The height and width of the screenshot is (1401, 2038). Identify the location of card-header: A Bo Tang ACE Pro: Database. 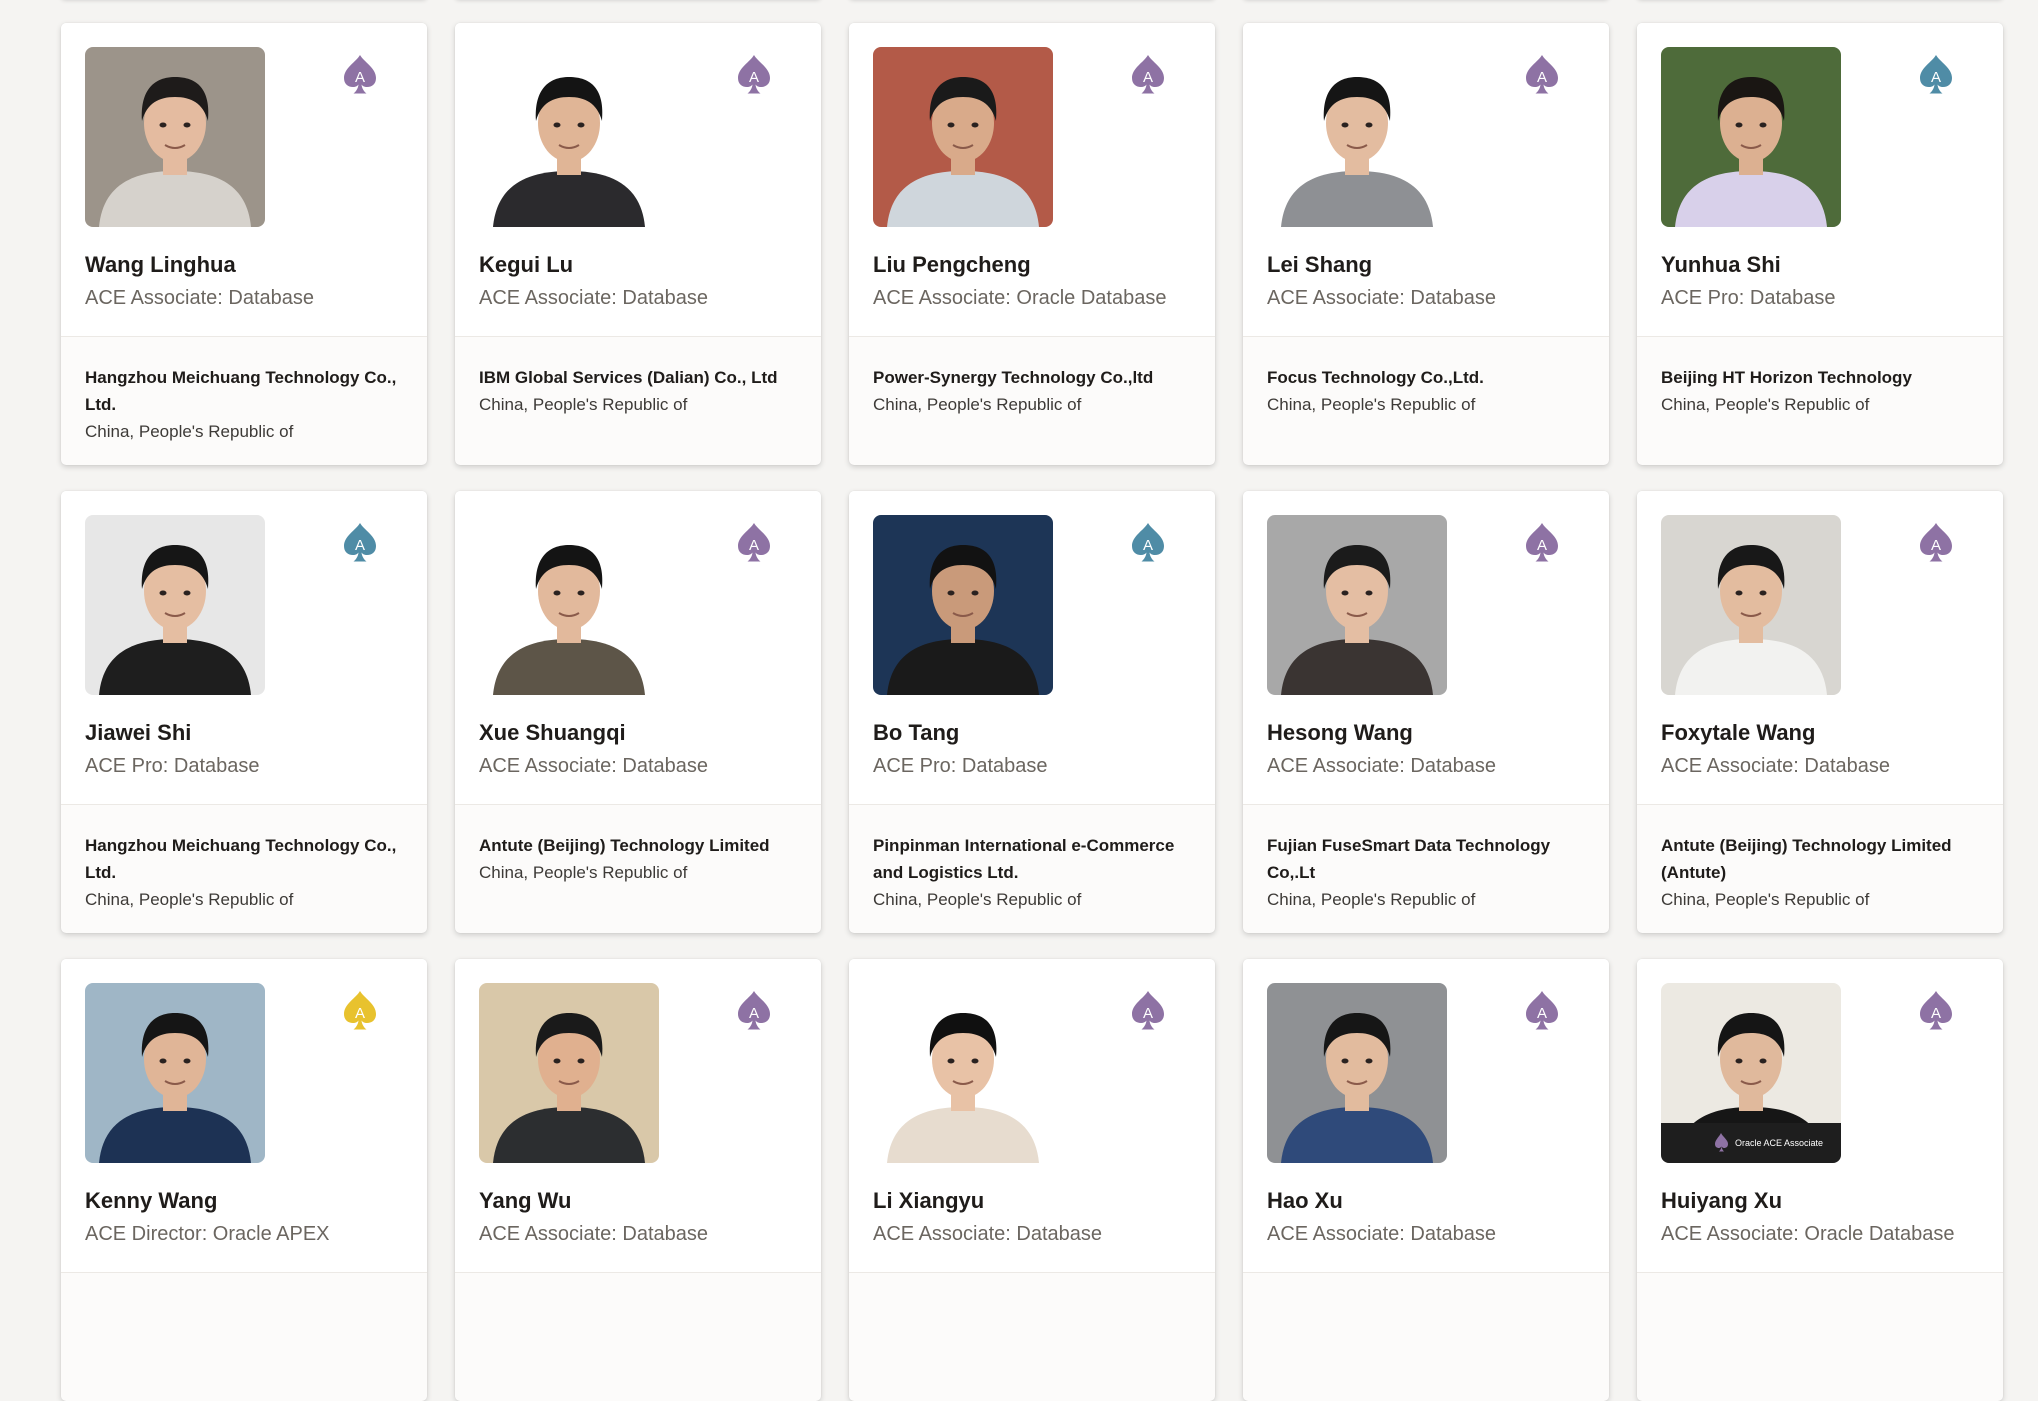
(1032, 648).